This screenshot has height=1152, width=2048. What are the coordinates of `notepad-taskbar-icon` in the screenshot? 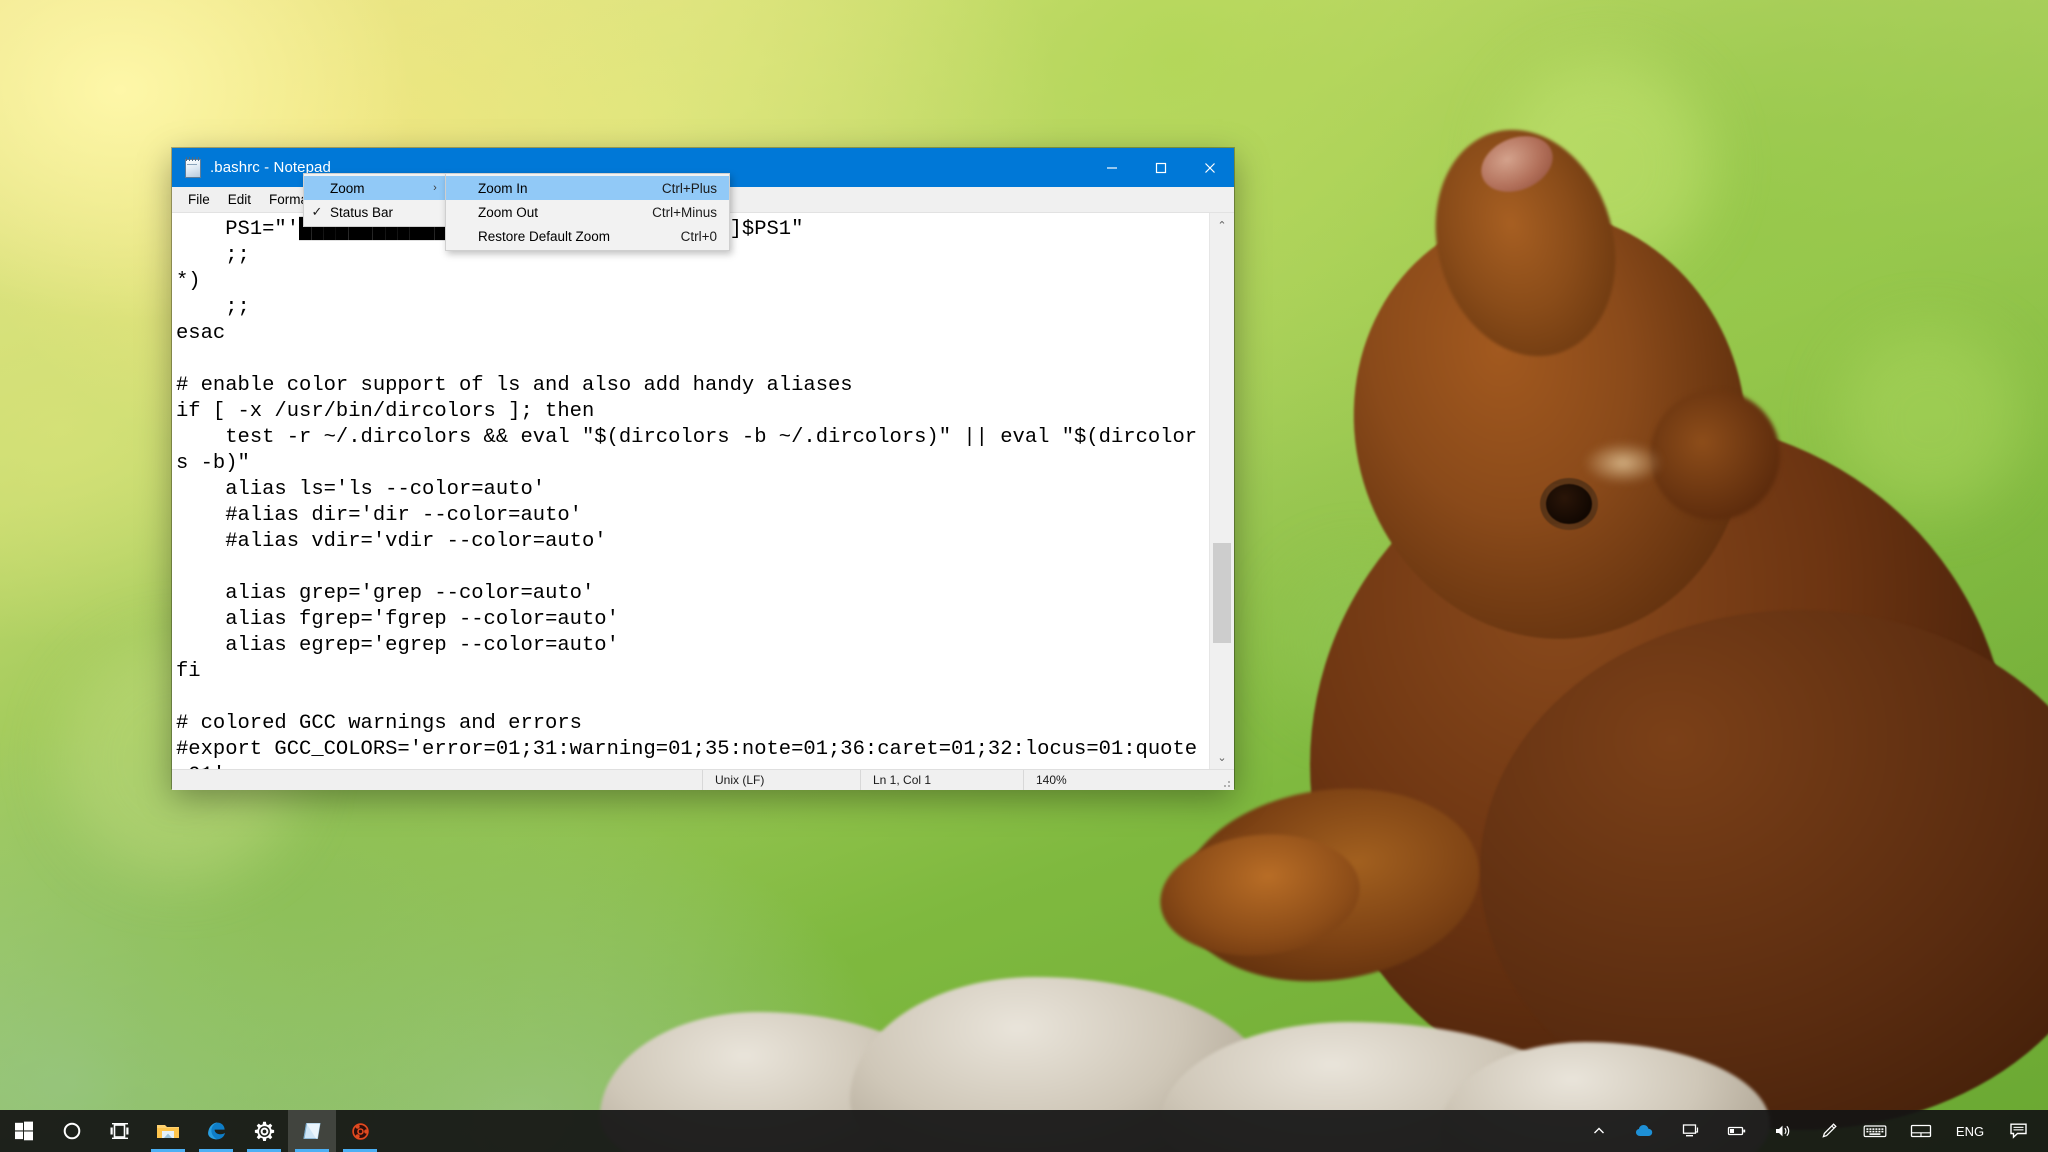 It's located at (312, 1131).